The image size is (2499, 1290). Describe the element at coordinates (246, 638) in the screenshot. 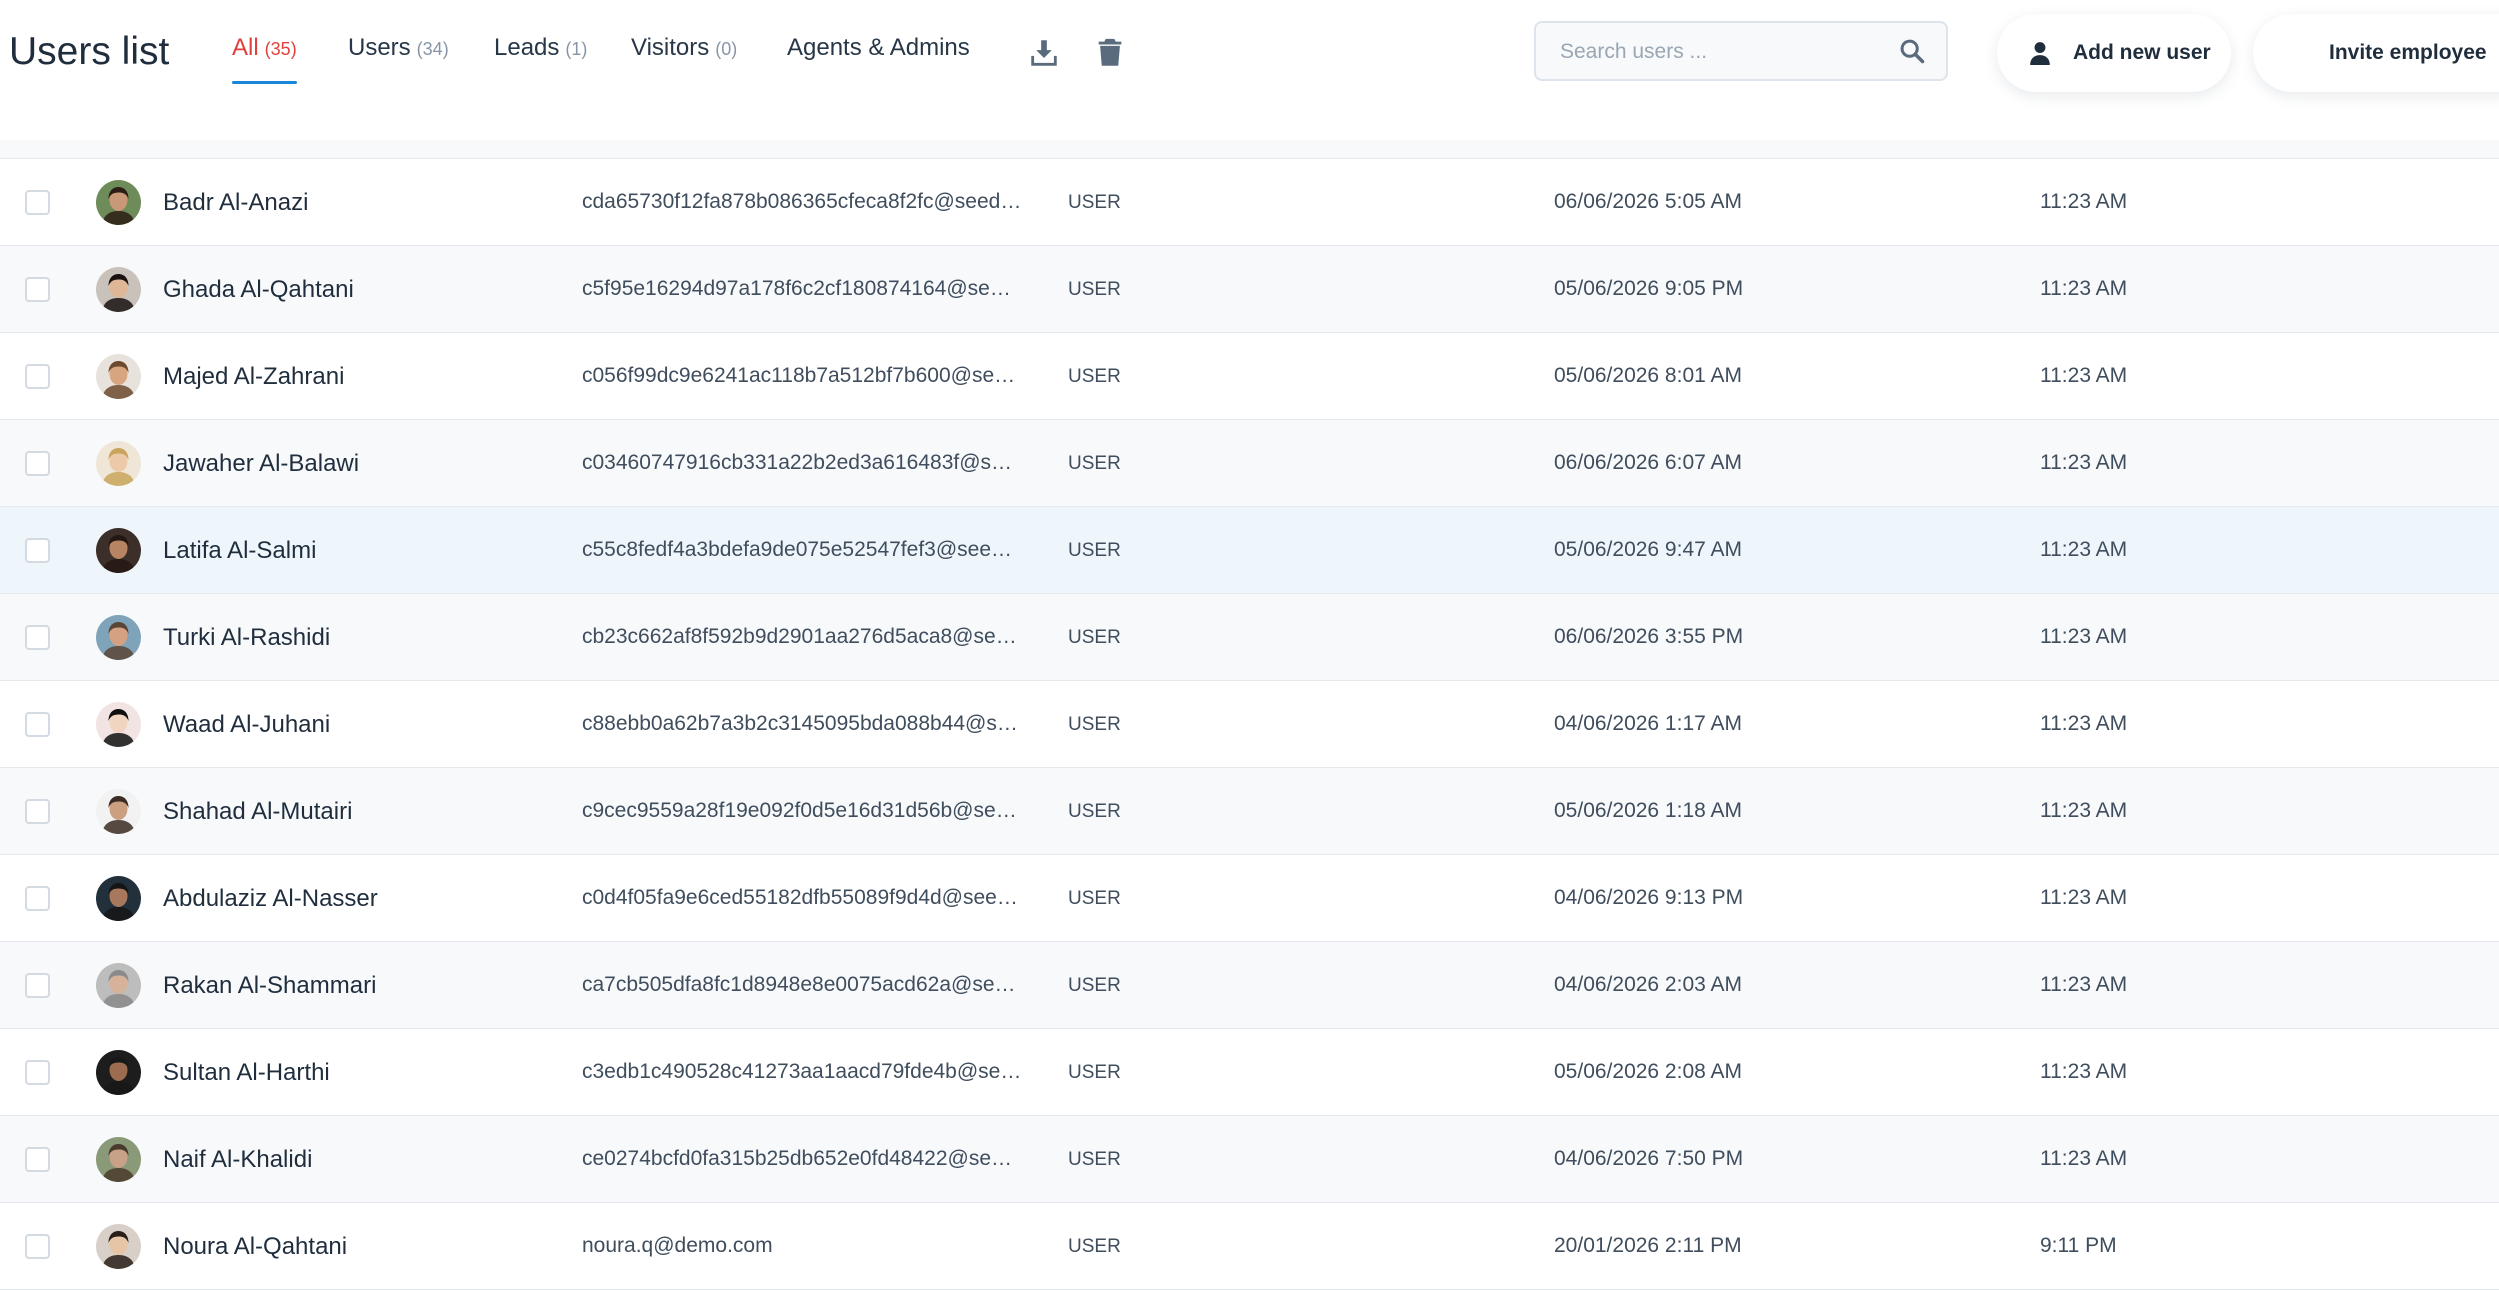

I see `user-name: Turki Al-Rashidi` at that location.